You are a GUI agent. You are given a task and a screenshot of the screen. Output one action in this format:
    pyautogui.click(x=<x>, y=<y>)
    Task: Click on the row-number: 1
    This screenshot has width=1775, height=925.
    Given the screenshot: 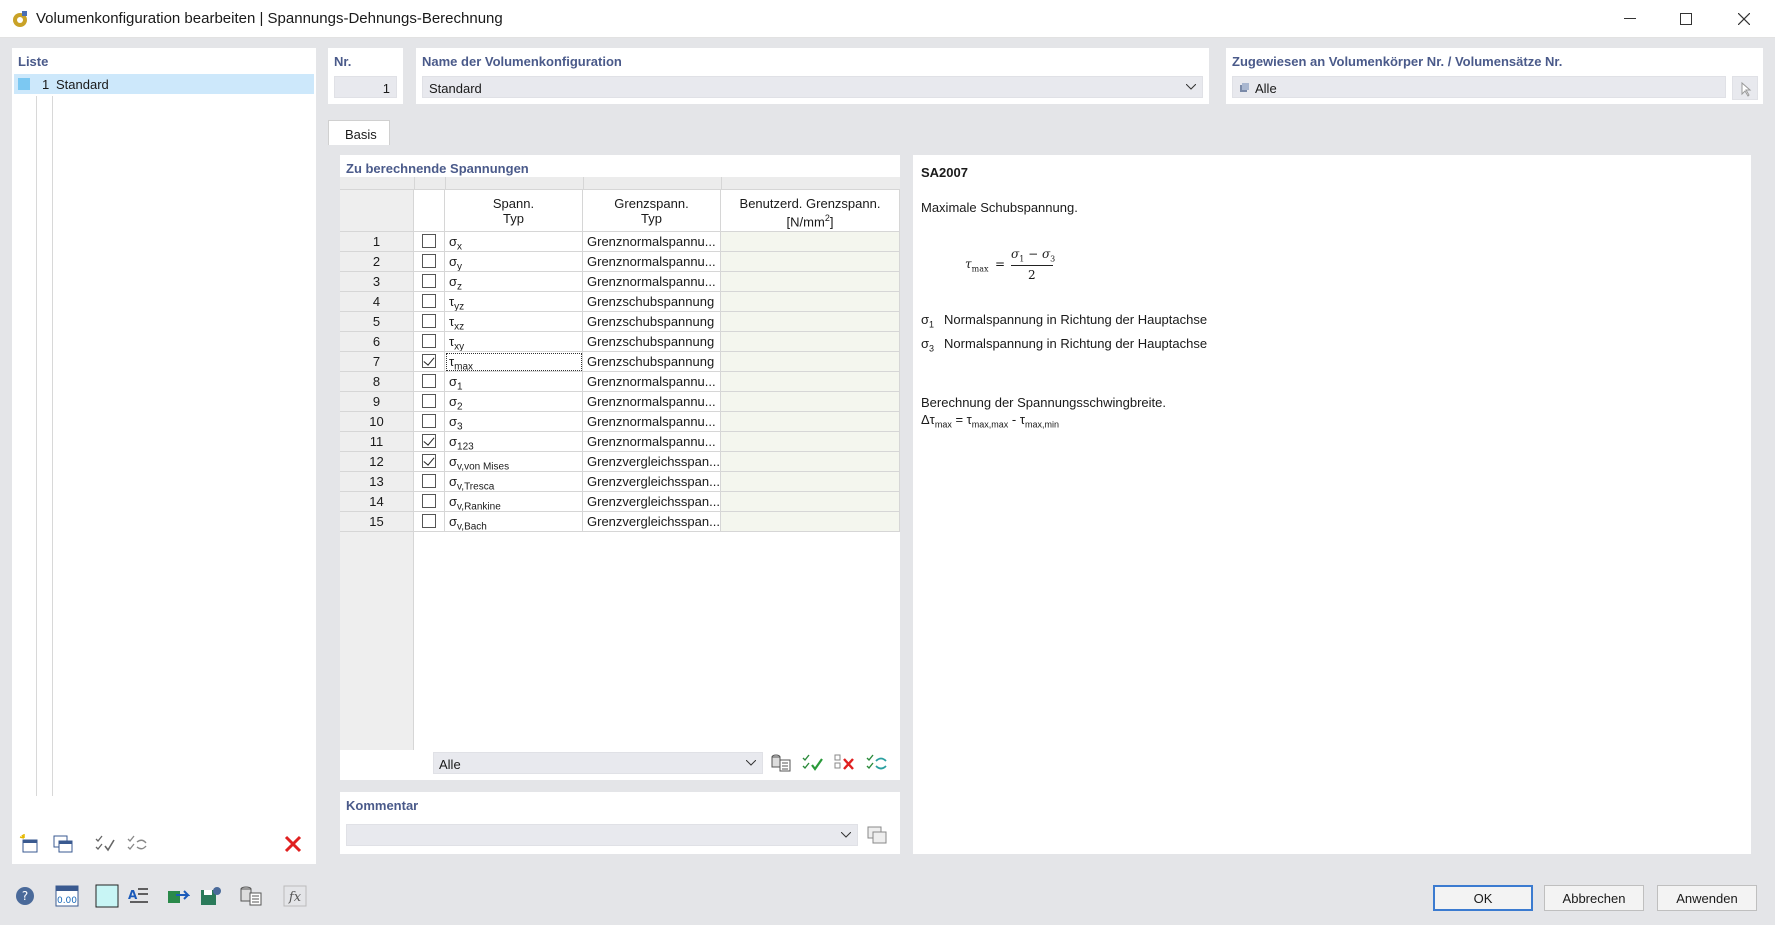 What is the action you would take?
    pyautogui.click(x=377, y=242)
    